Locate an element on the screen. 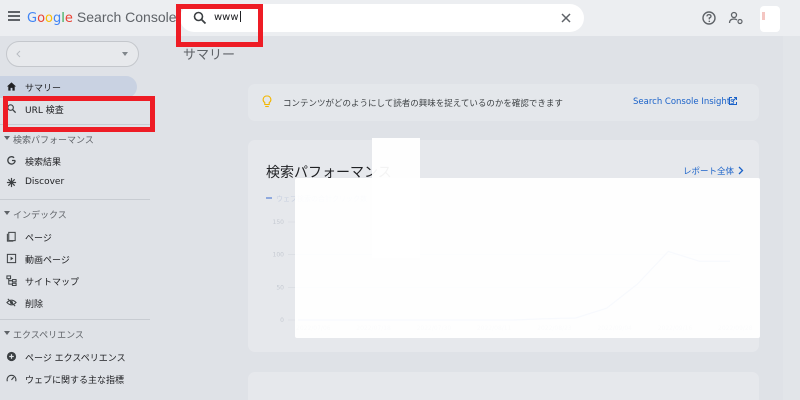 This screenshot has width=800, height=400. sidebar-item-sitemaps: サイトマップ is located at coordinates (75, 281).